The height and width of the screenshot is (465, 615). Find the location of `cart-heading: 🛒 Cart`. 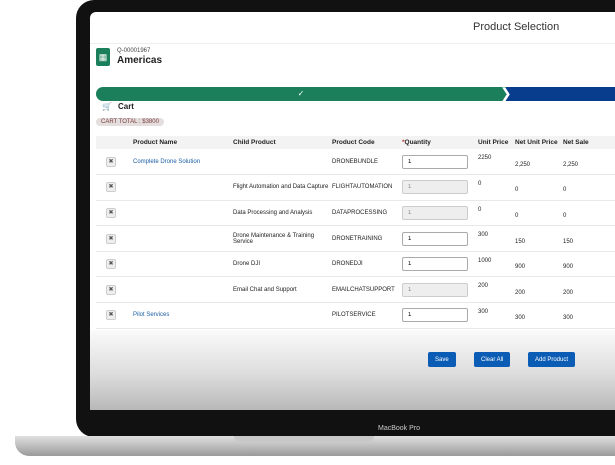

cart-heading: 🛒 Cart is located at coordinates (118, 106).